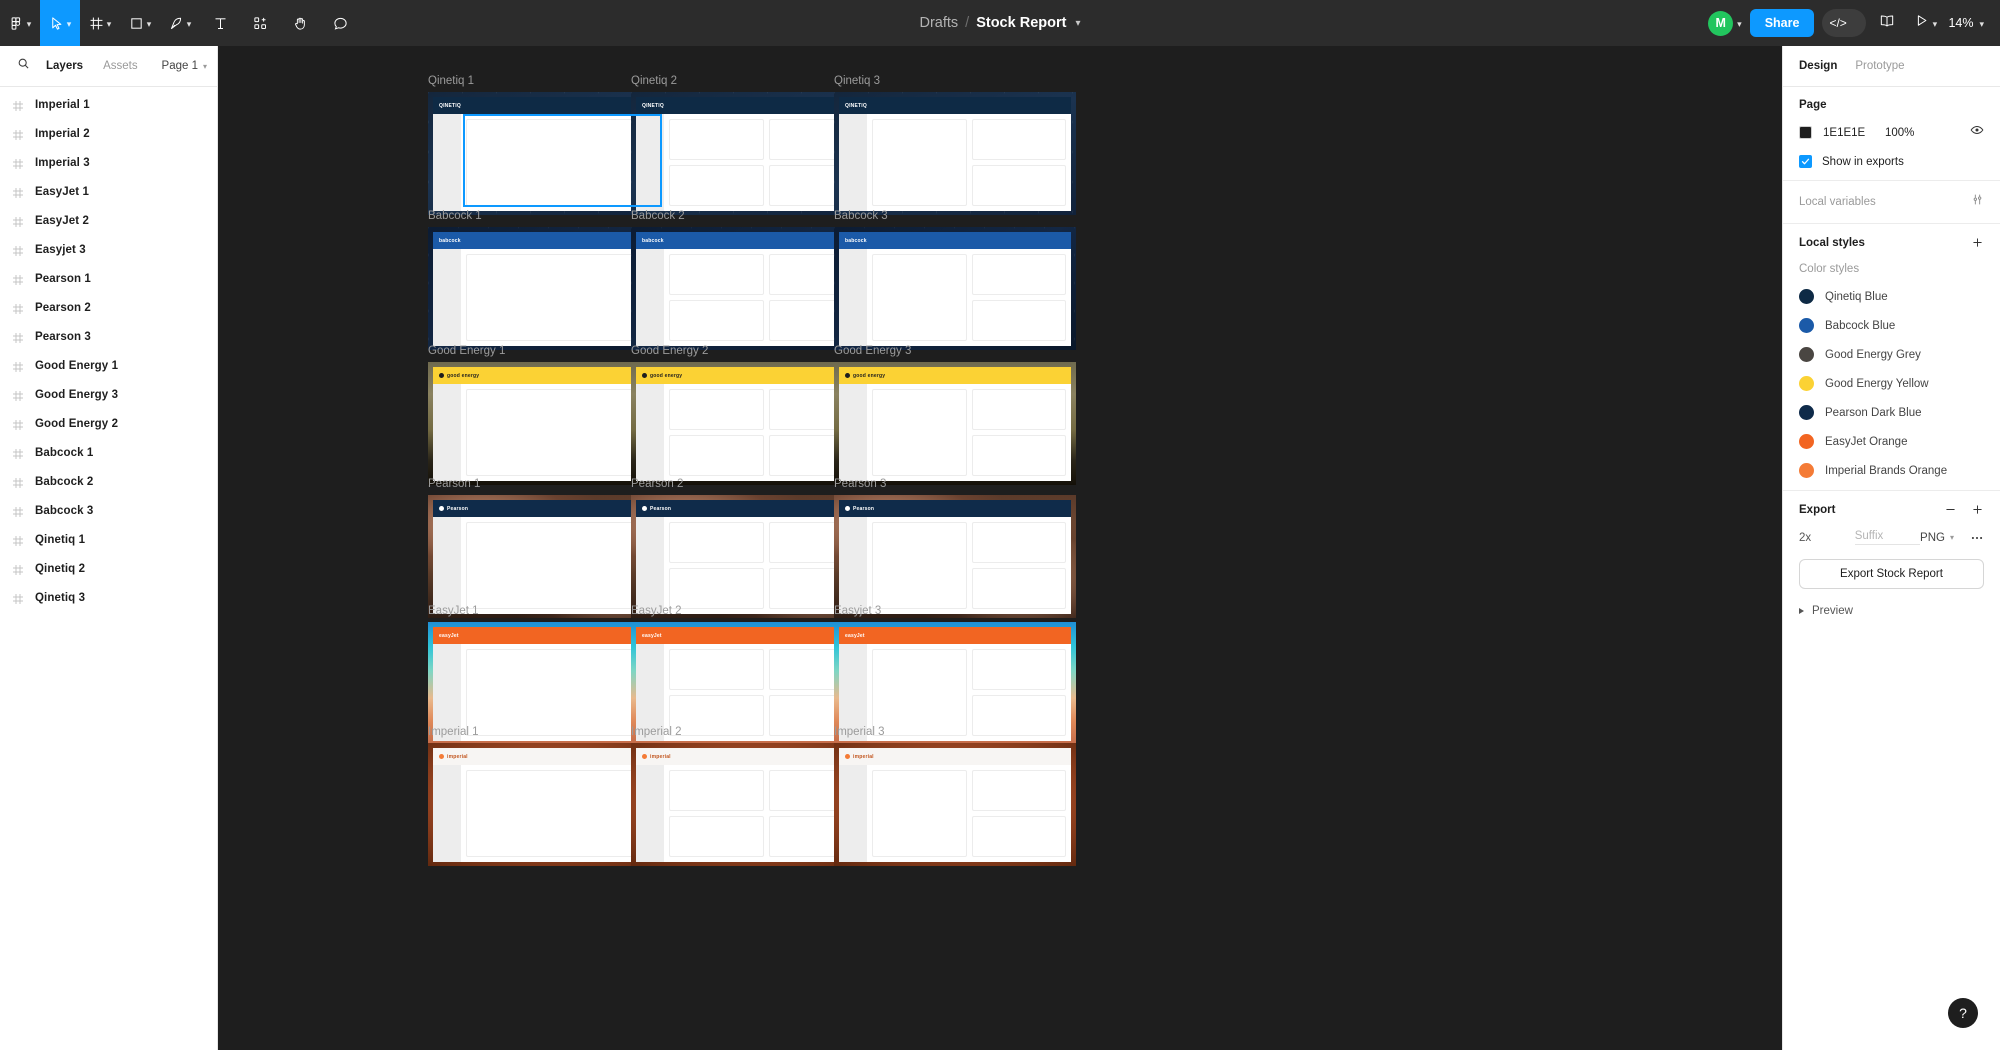 The width and height of the screenshot is (2000, 1050). What do you see at coordinates (1977, 509) in the screenshot?
I see `add-export-button` at bounding box center [1977, 509].